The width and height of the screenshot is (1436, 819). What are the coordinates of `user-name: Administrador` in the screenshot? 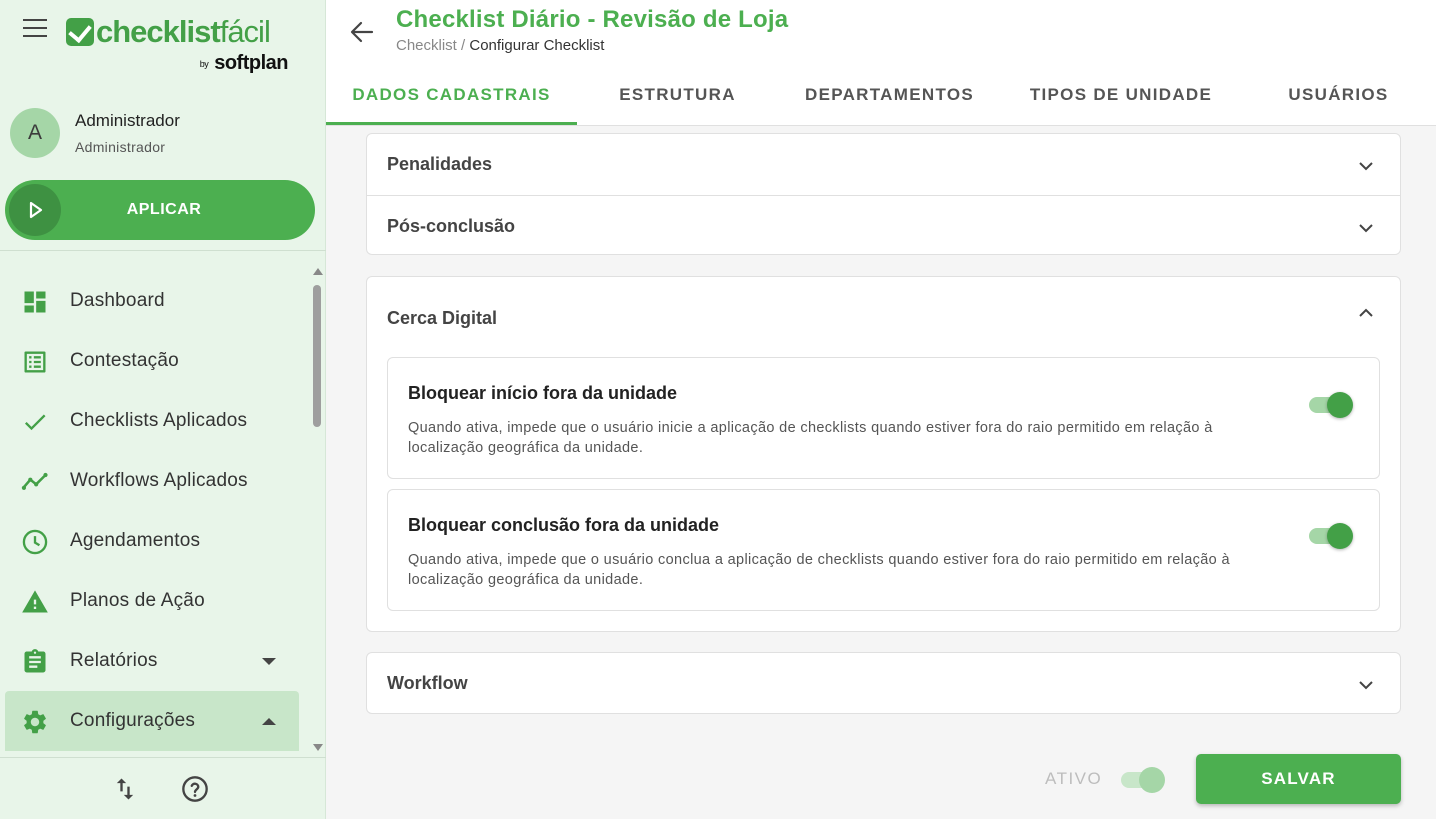 It's located at (127, 120).